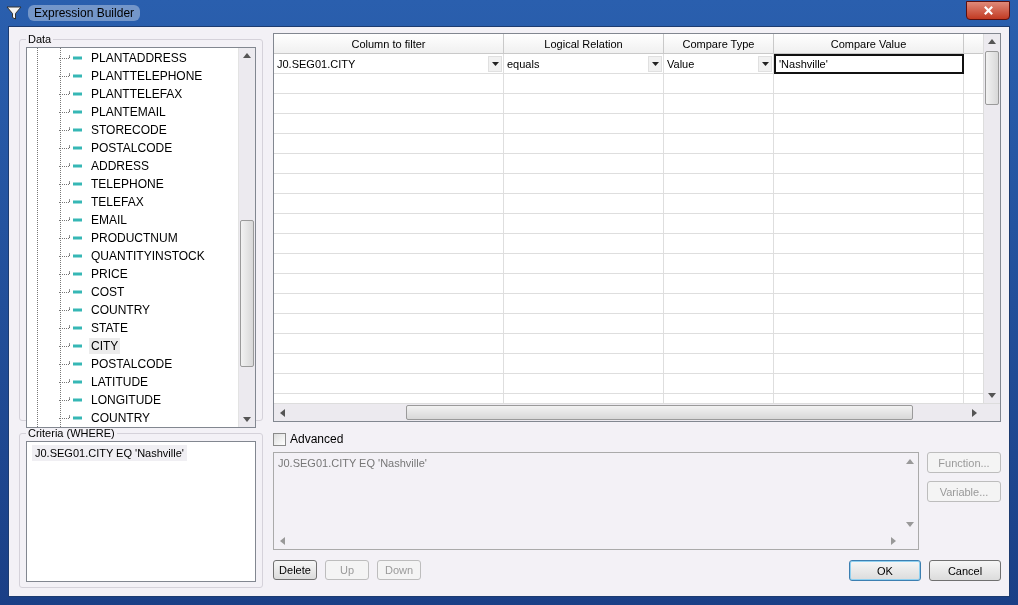  I want to click on action-button: Delete, so click(295, 570).